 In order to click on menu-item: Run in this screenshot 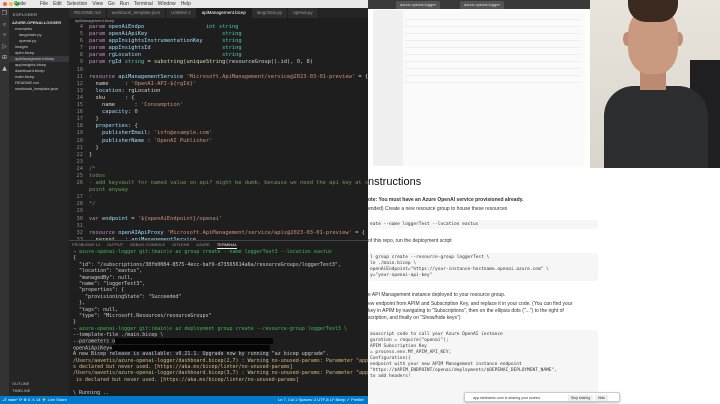, I will do `click(124, 4)`.